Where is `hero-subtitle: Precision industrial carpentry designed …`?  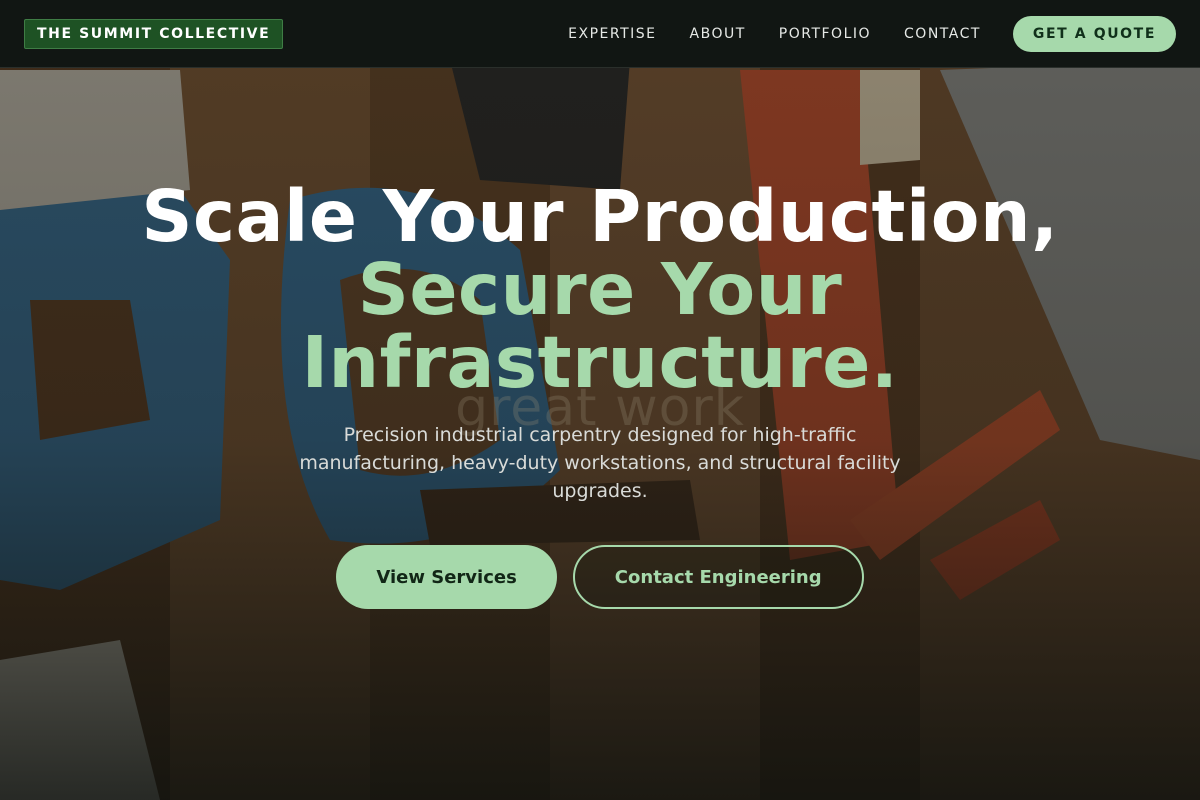
hero-subtitle: Precision industrial carpentry designed … is located at coordinates (600, 463).